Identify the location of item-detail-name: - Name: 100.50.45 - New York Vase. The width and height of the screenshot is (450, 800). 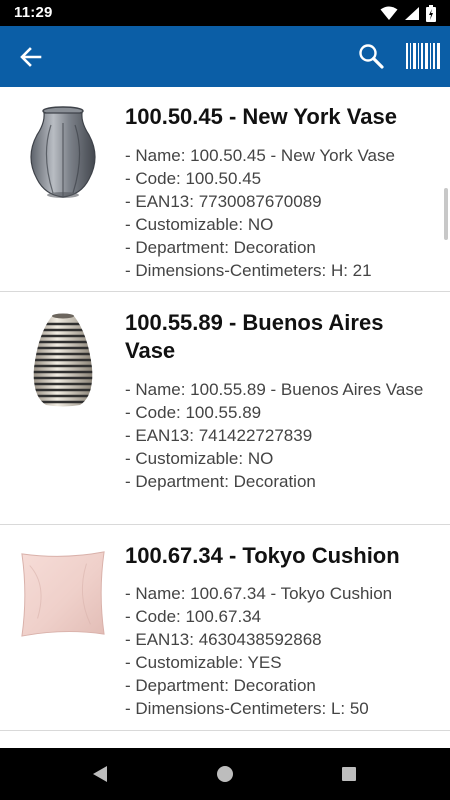
(260, 155).